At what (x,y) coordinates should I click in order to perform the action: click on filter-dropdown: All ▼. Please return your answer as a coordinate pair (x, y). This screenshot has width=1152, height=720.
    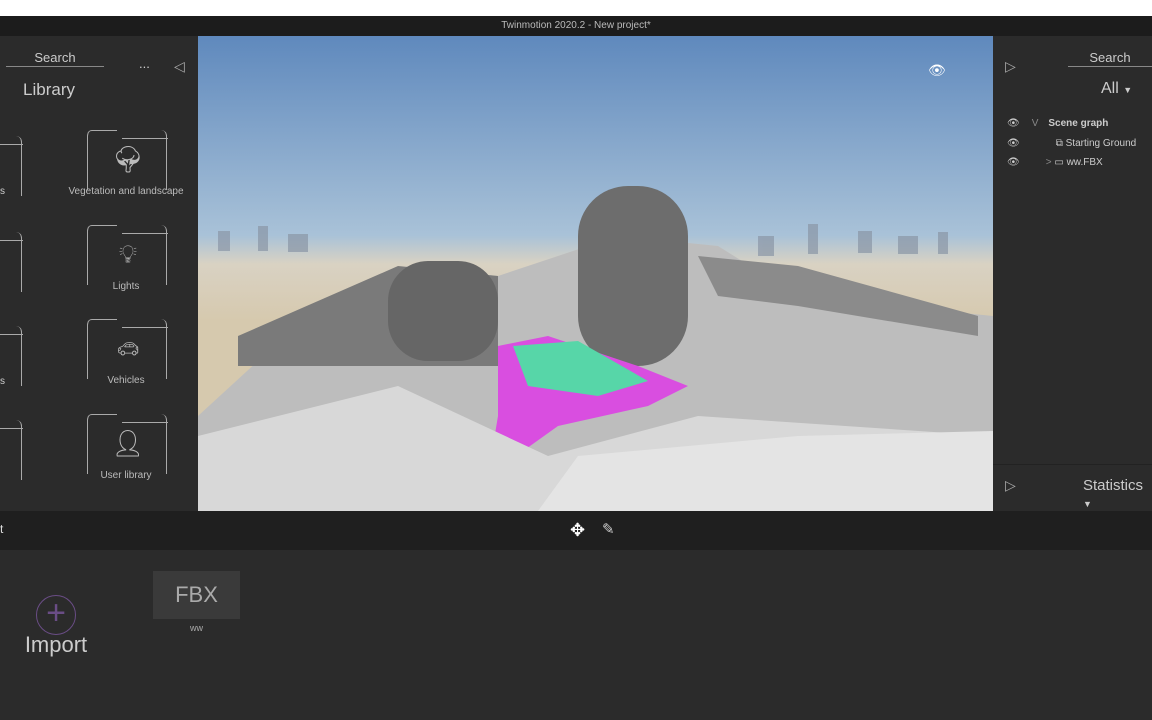
    Looking at the image, I should click on (1116, 89).